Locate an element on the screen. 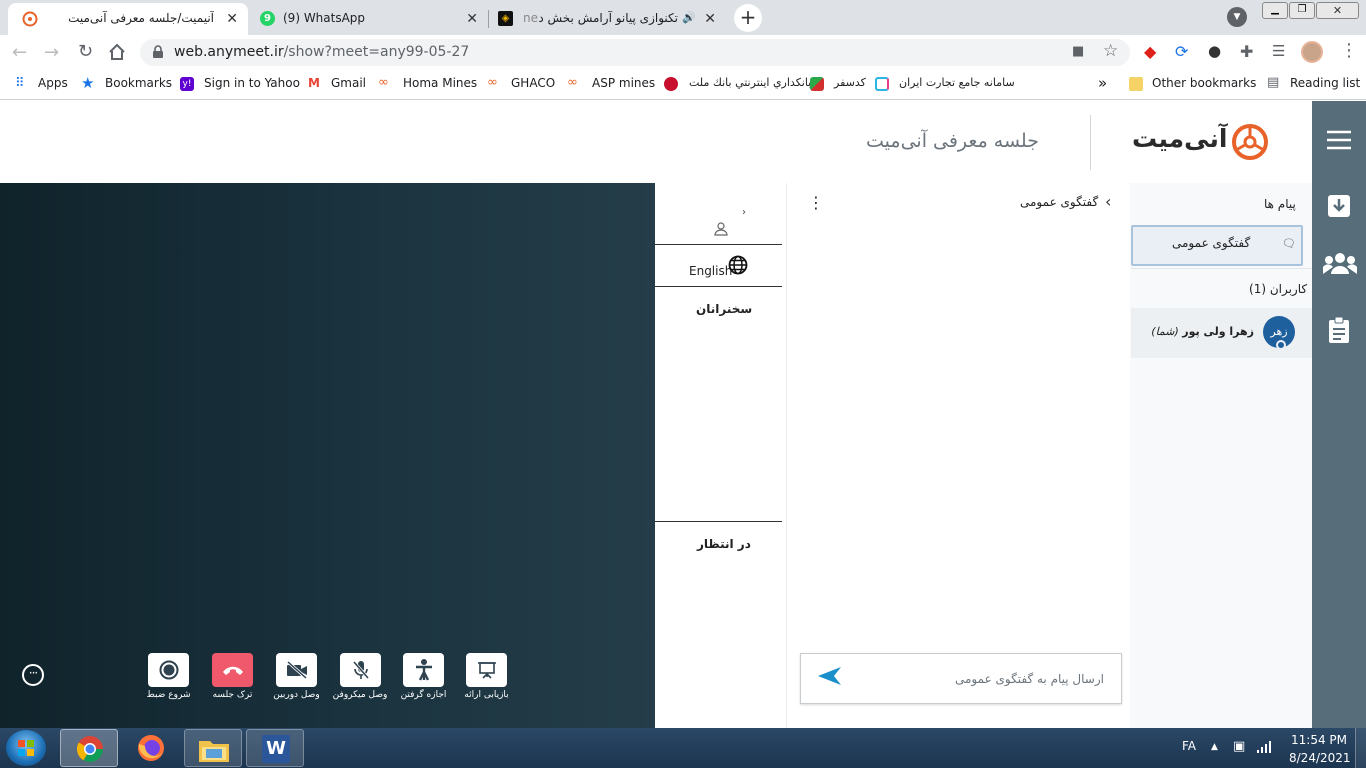  presentation-icon is located at coordinates (486, 670).